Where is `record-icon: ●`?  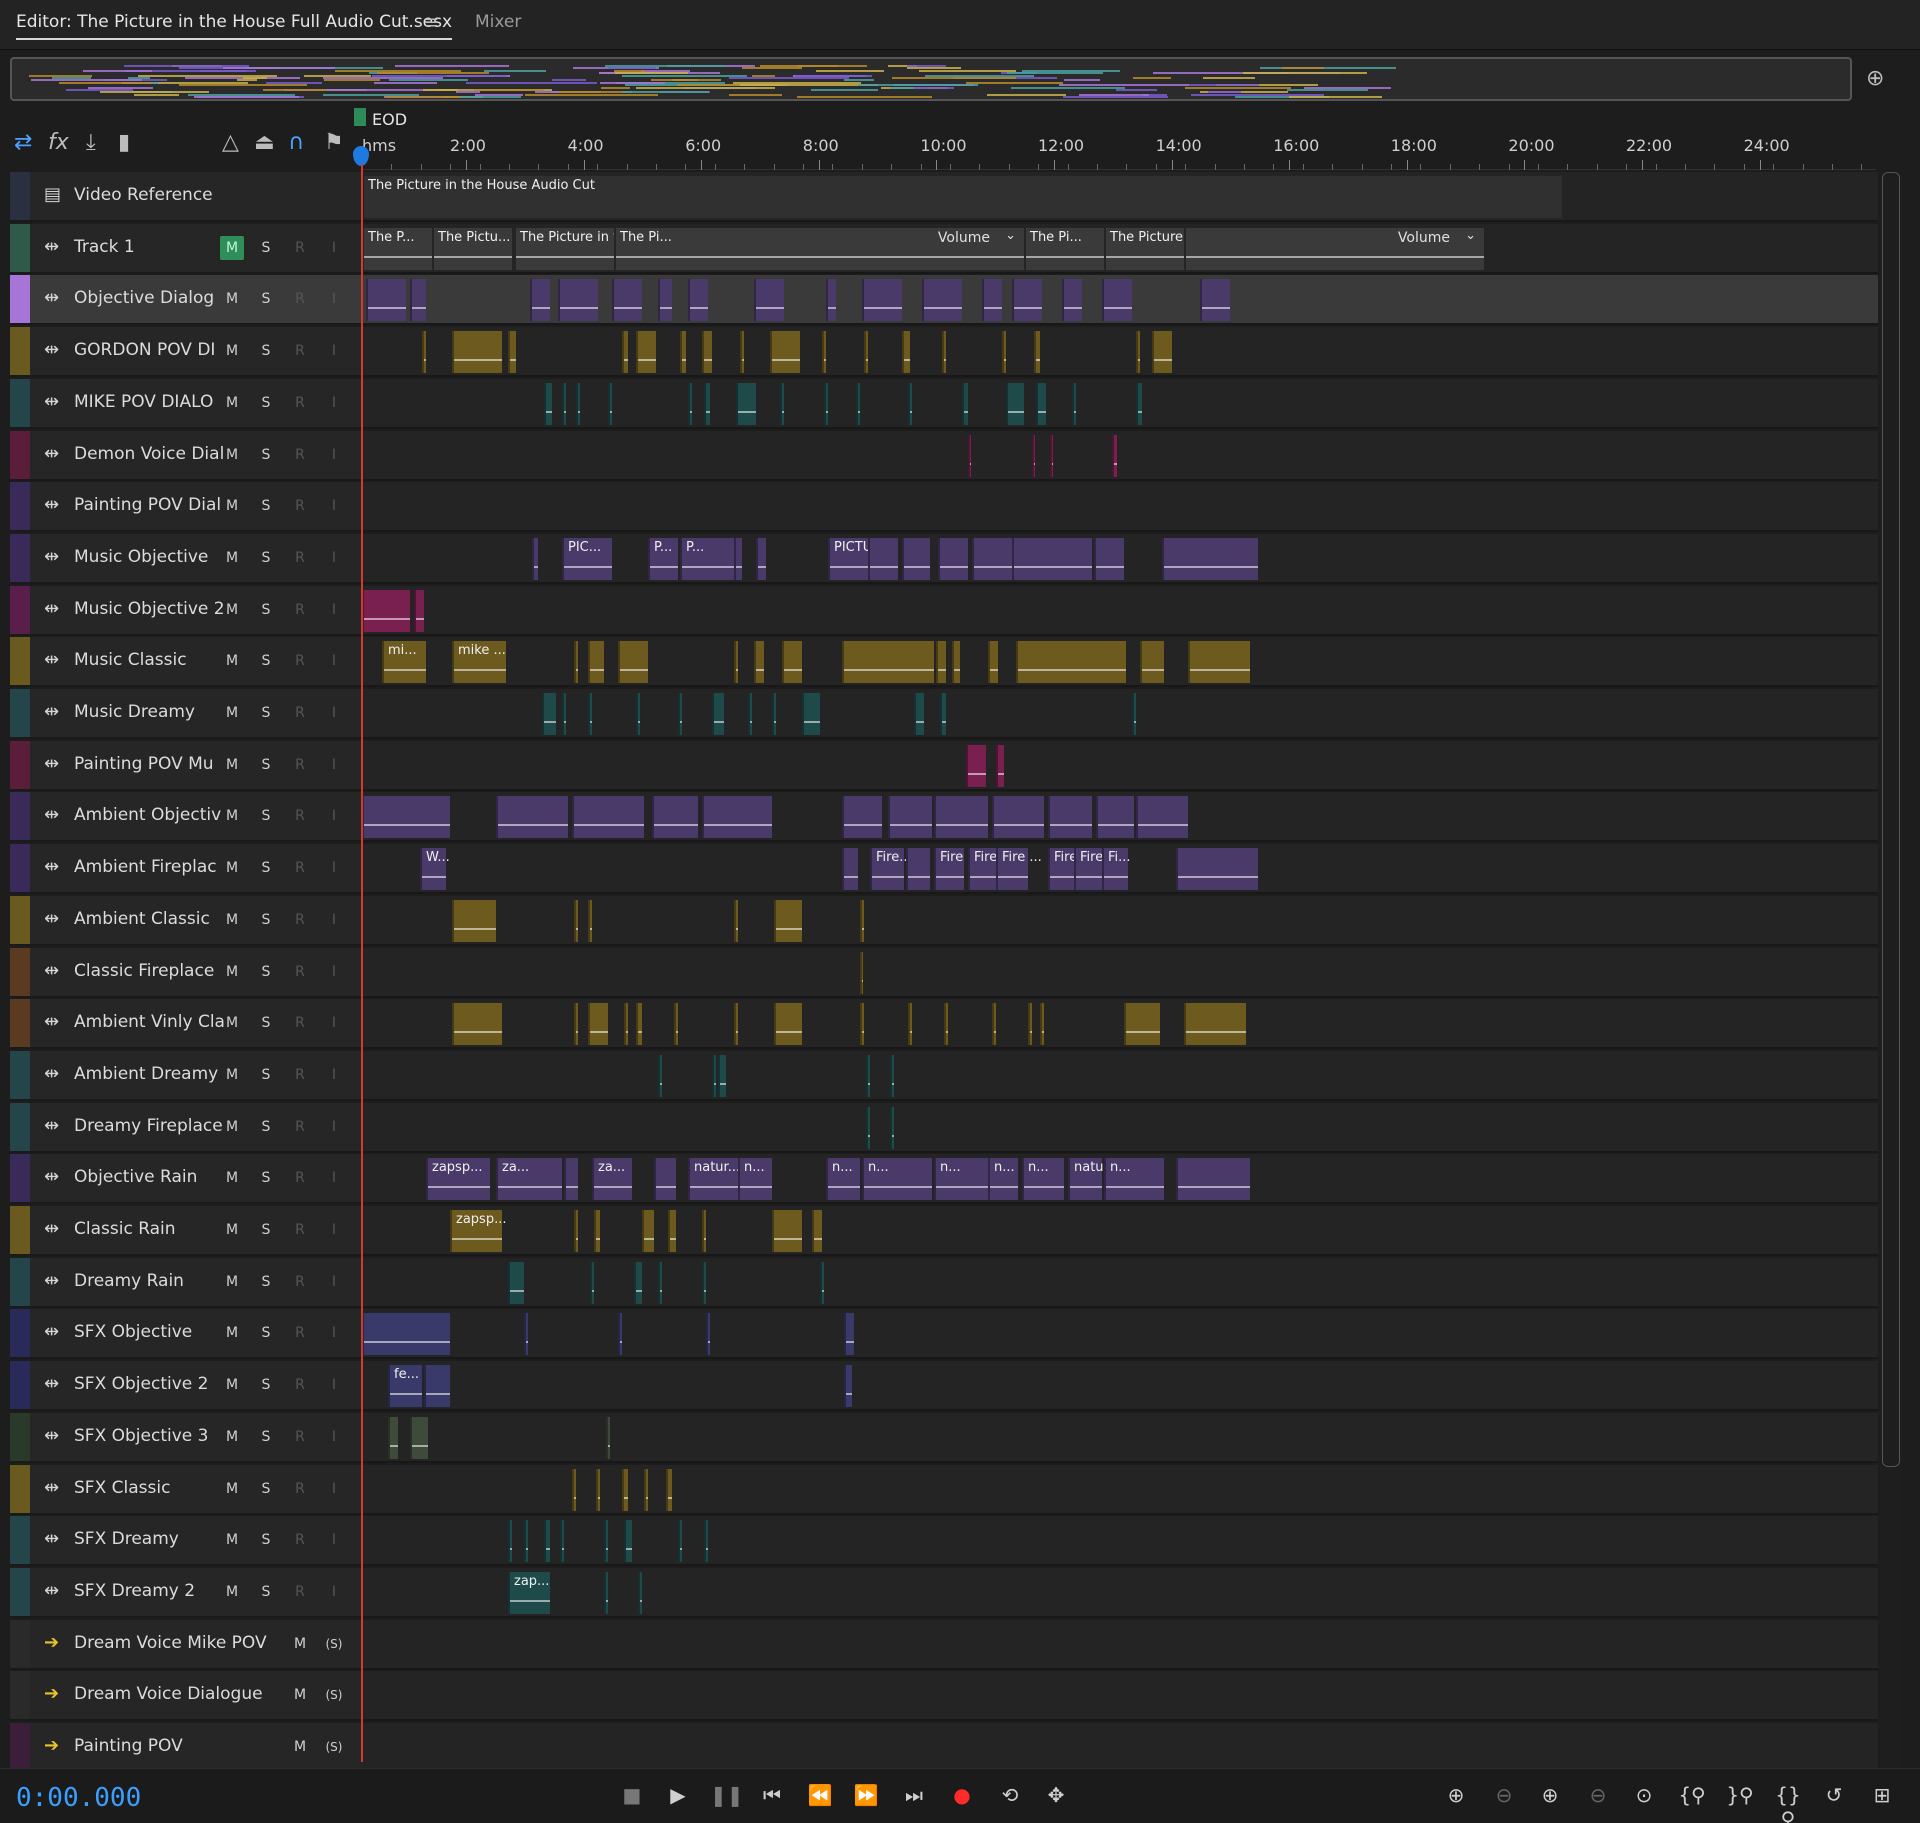 record-icon: ● is located at coordinates (962, 1795).